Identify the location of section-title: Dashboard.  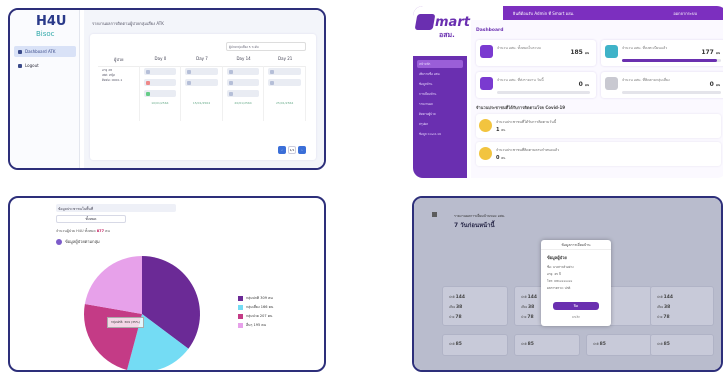
(490, 30).